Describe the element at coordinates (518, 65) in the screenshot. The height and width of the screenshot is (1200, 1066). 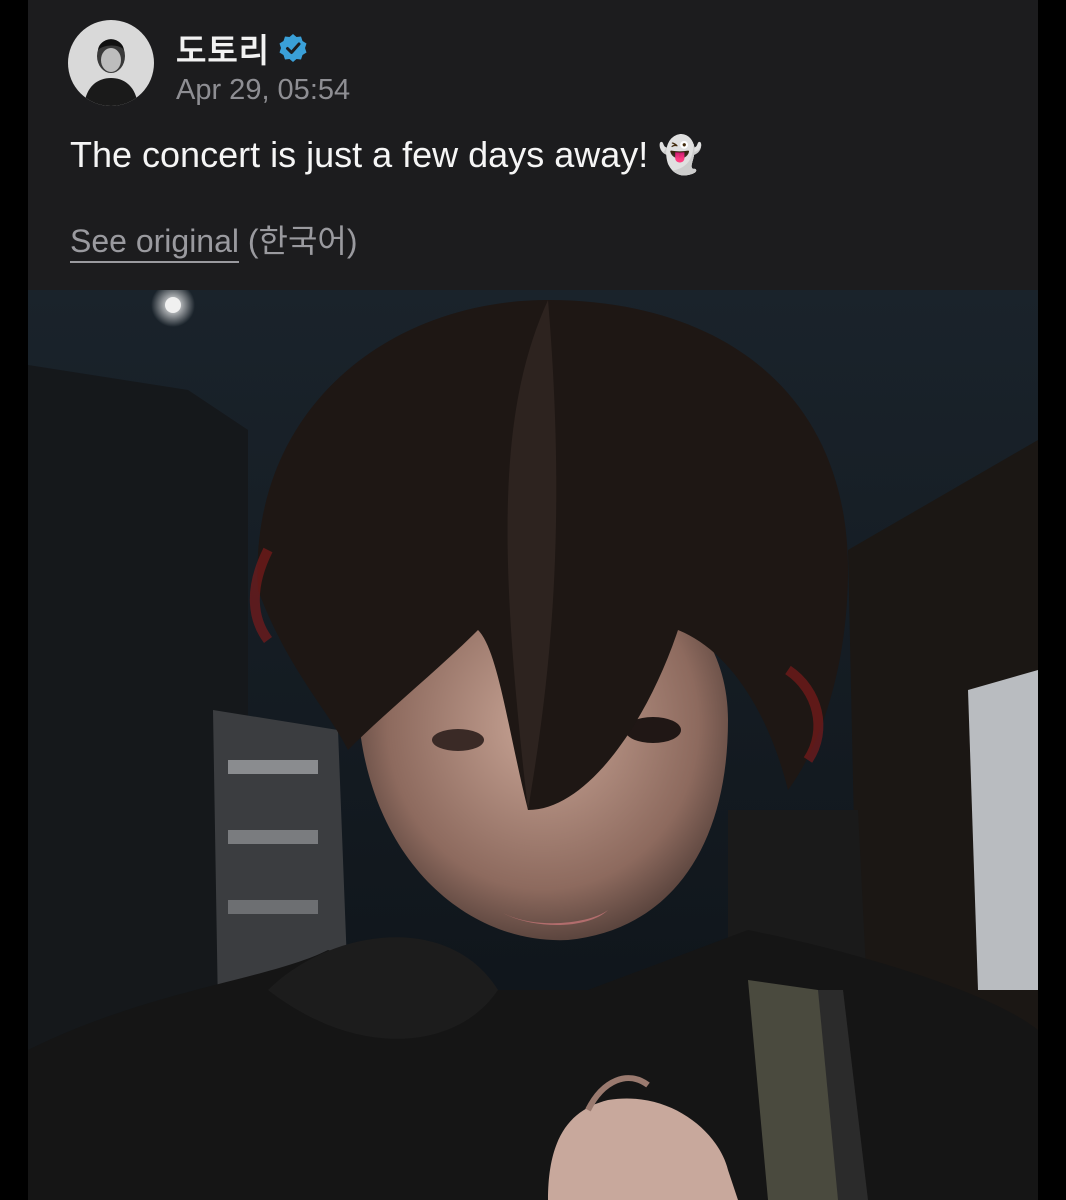
I see `post-header: 도토리 Apr 29, 05:54` at that location.